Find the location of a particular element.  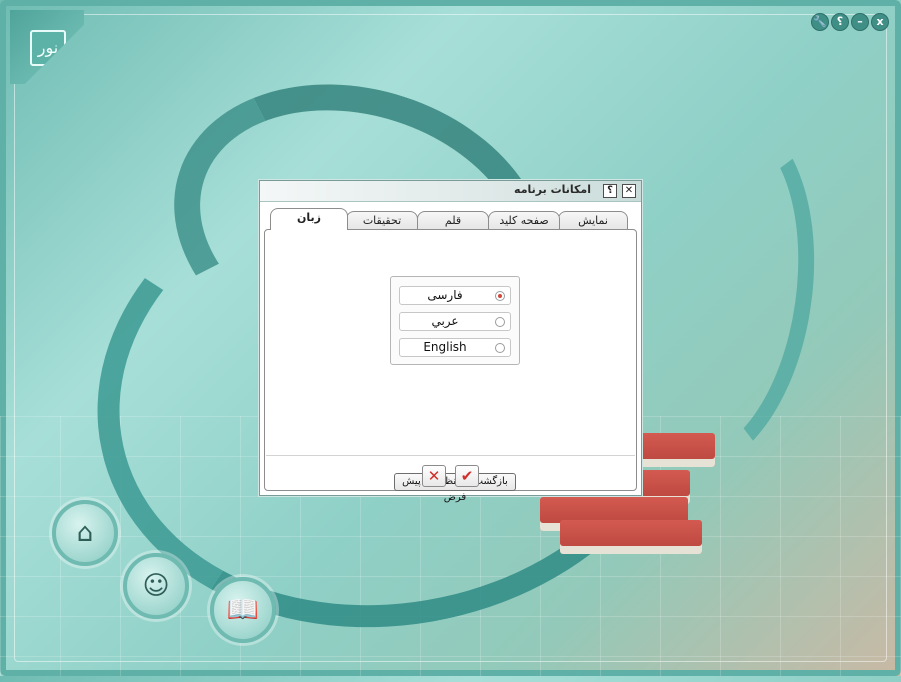

close-icon: x is located at coordinates (880, 22).